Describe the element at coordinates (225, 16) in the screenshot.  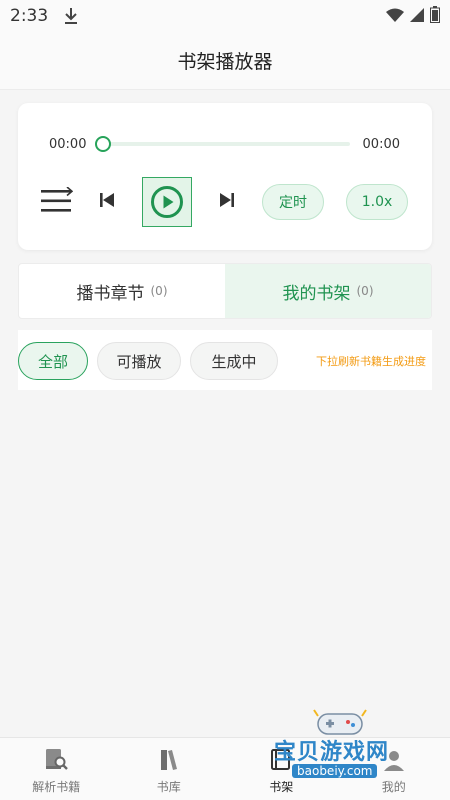
I see `status-bar: 2:33` at that location.